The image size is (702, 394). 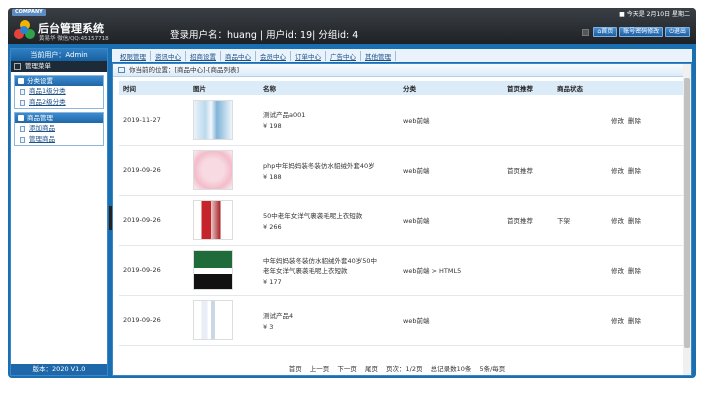 What do you see at coordinates (59, 66) in the screenshot?
I see `menu-header: 管理菜单` at bounding box center [59, 66].